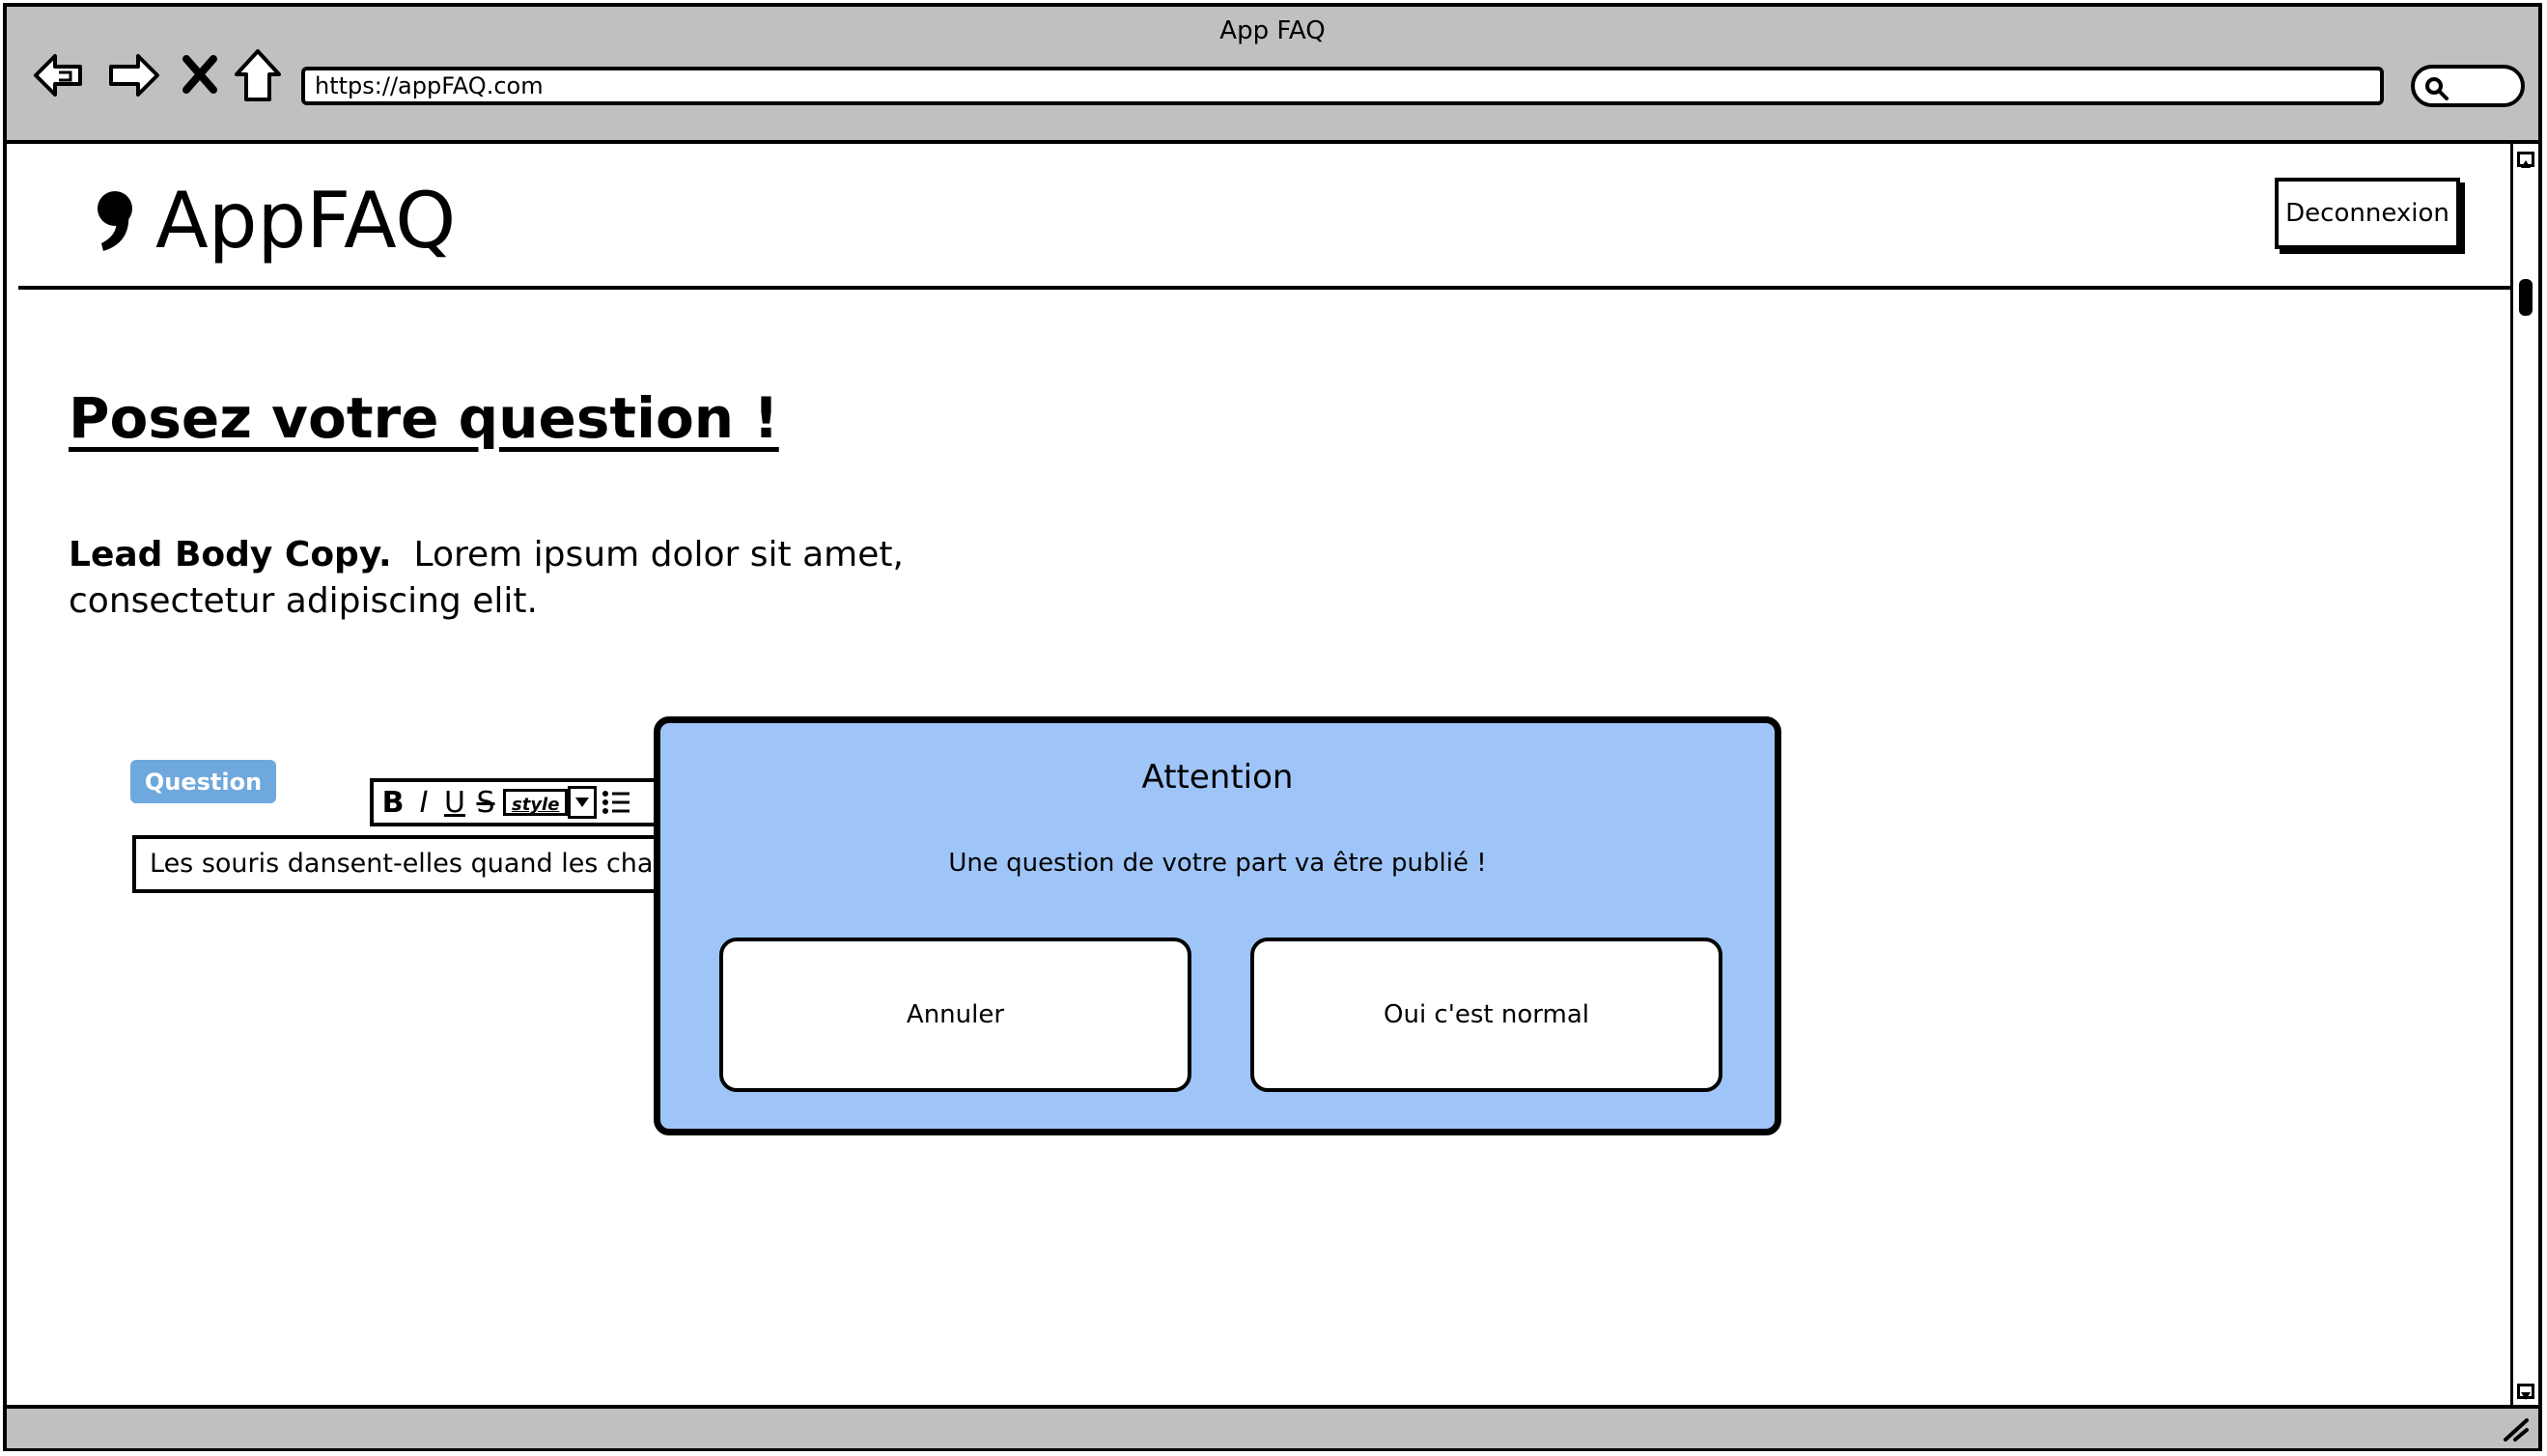 The image size is (2547, 1456). I want to click on home-icon, so click(259, 75).